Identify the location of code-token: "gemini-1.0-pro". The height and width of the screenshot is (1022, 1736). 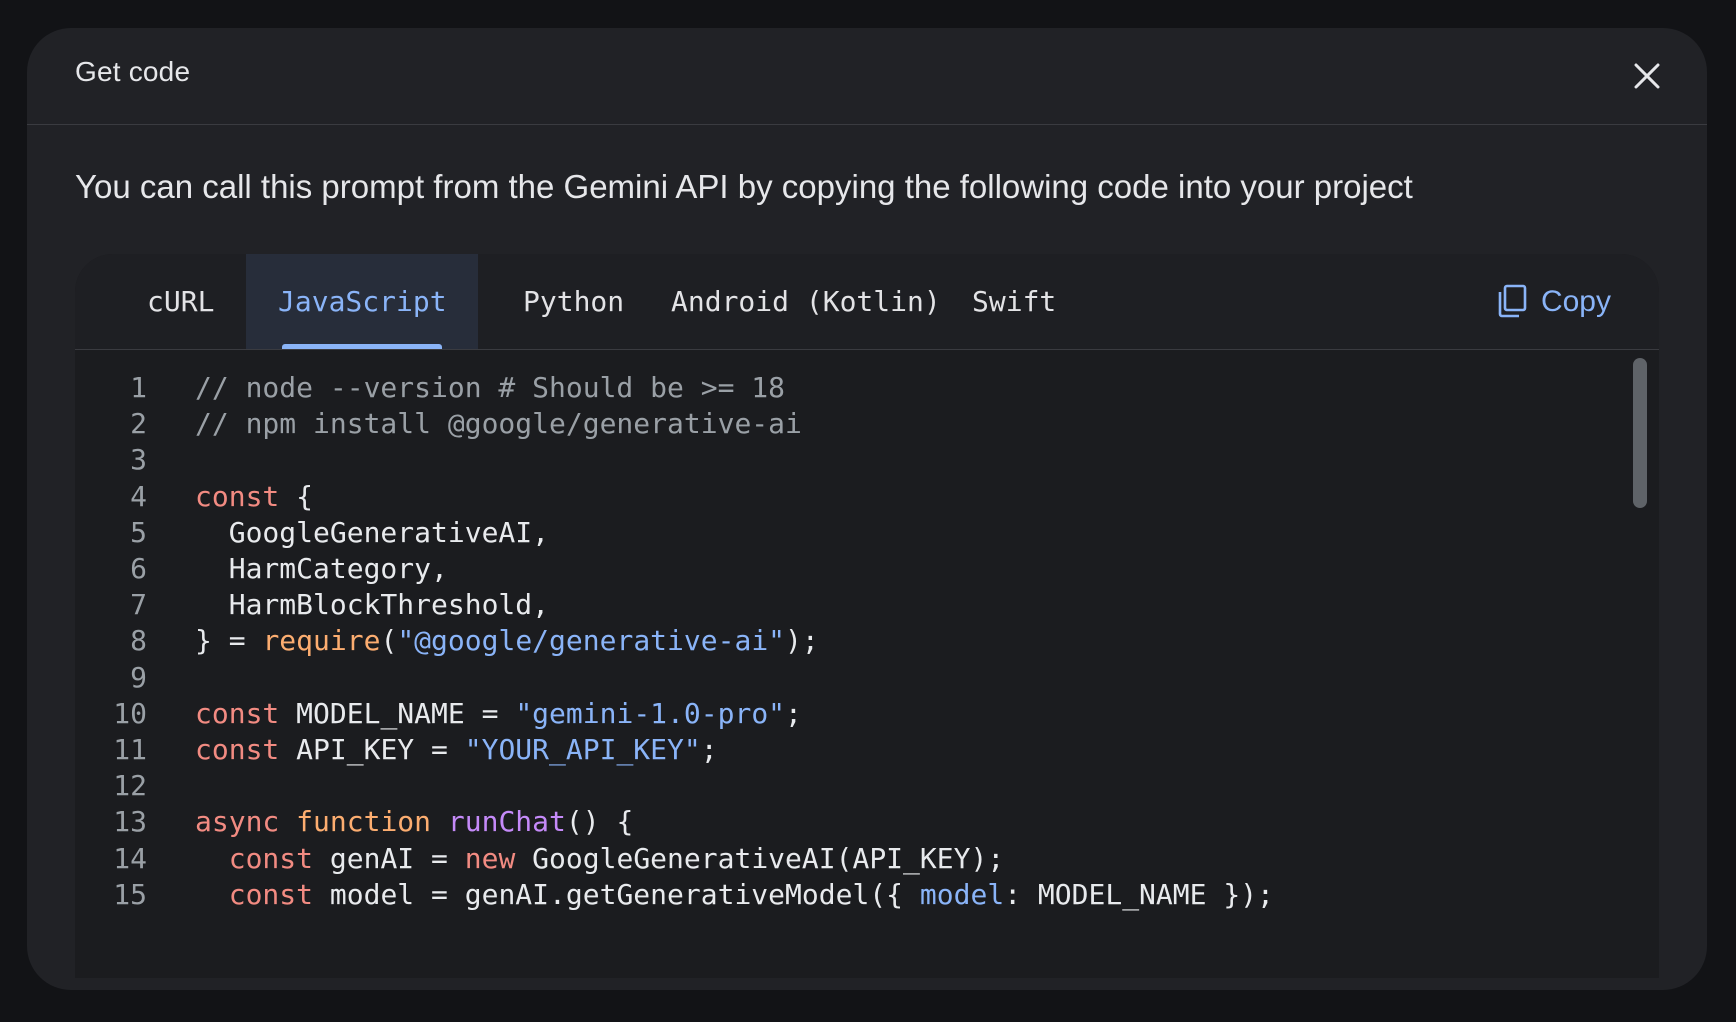
(650, 713).